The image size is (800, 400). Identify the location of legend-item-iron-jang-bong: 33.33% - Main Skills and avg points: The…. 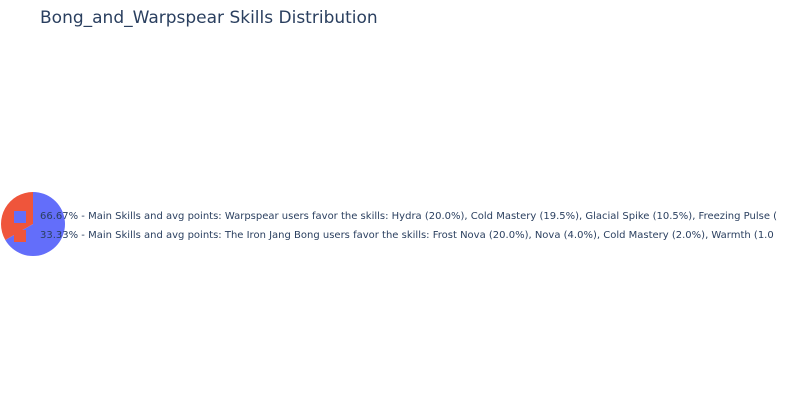
(395, 235).